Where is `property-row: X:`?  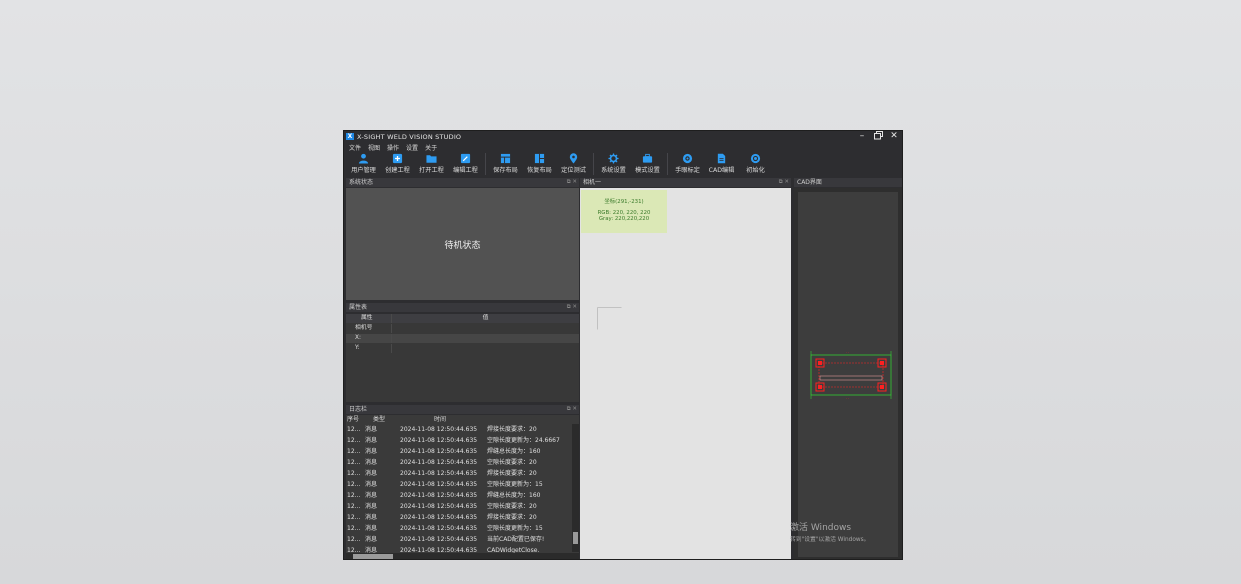
property-row: X: is located at coordinates (462, 338).